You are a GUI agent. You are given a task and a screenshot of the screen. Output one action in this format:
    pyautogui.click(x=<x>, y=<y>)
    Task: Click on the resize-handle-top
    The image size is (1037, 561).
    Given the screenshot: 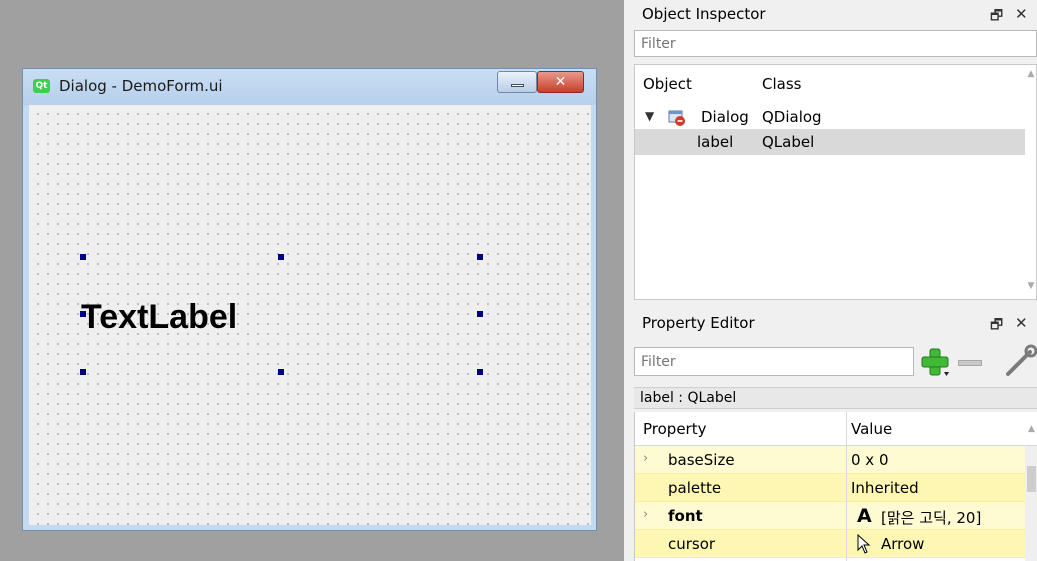 What is the action you would take?
    pyautogui.click(x=281, y=257)
    